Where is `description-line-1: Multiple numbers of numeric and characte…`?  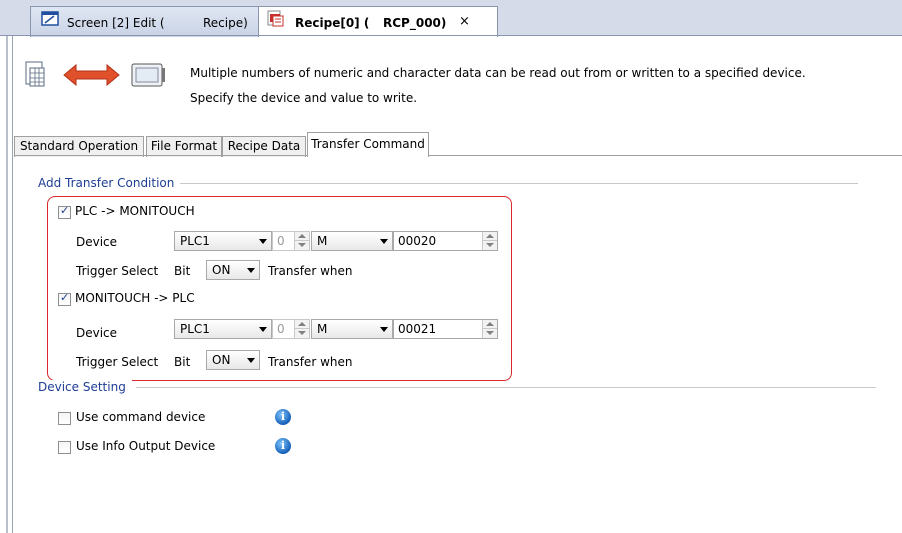 description-line-1: Multiple numbers of numeric and characte… is located at coordinates (498, 73).